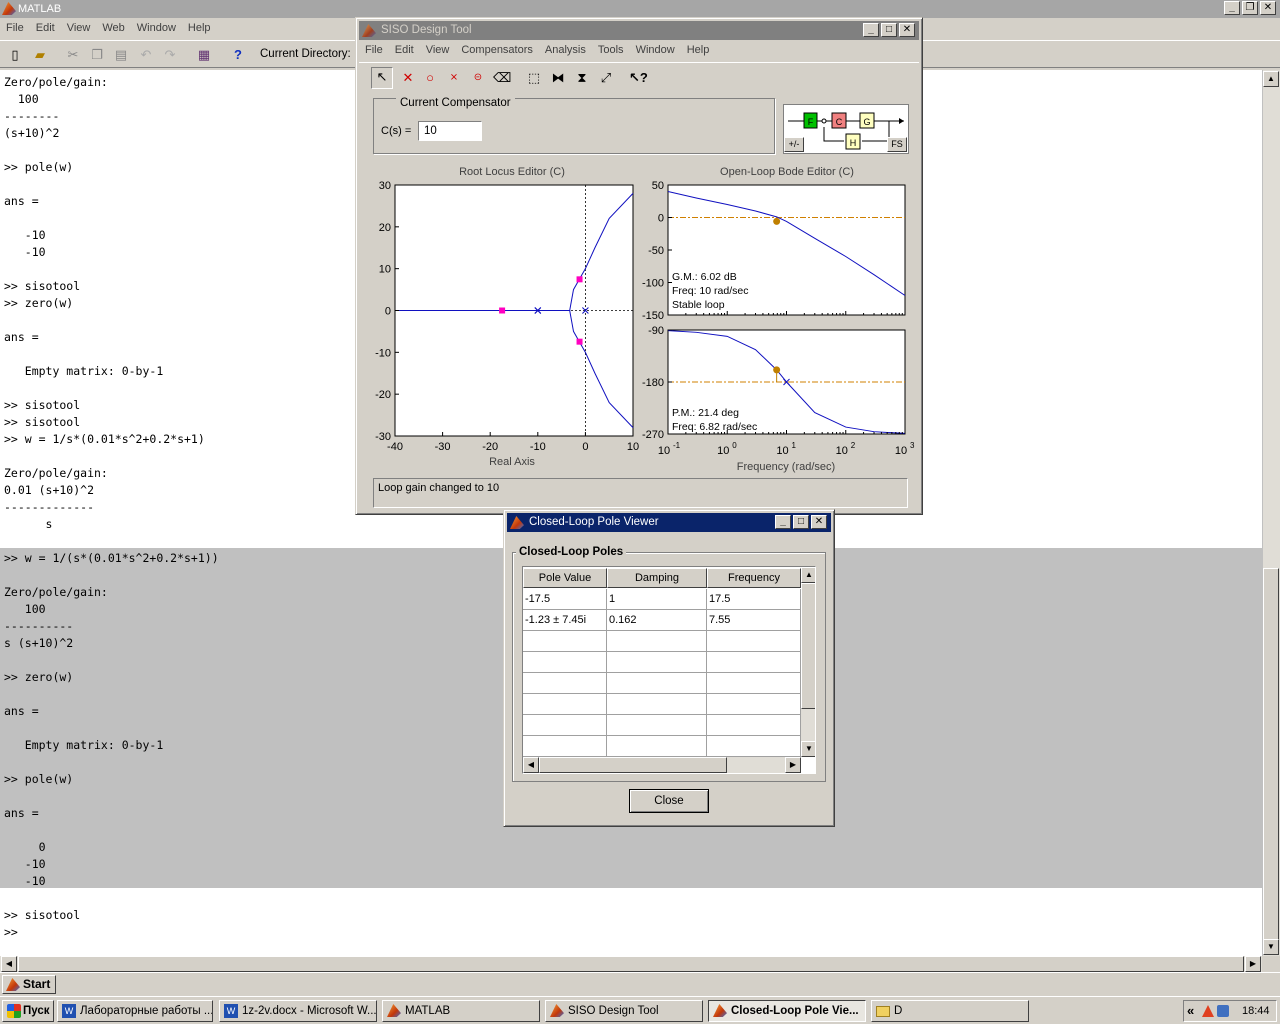  What do you see at coordinates (657, 599) in the screenshot?
I see `table-cell: 1` at bounding box center [657, 599].